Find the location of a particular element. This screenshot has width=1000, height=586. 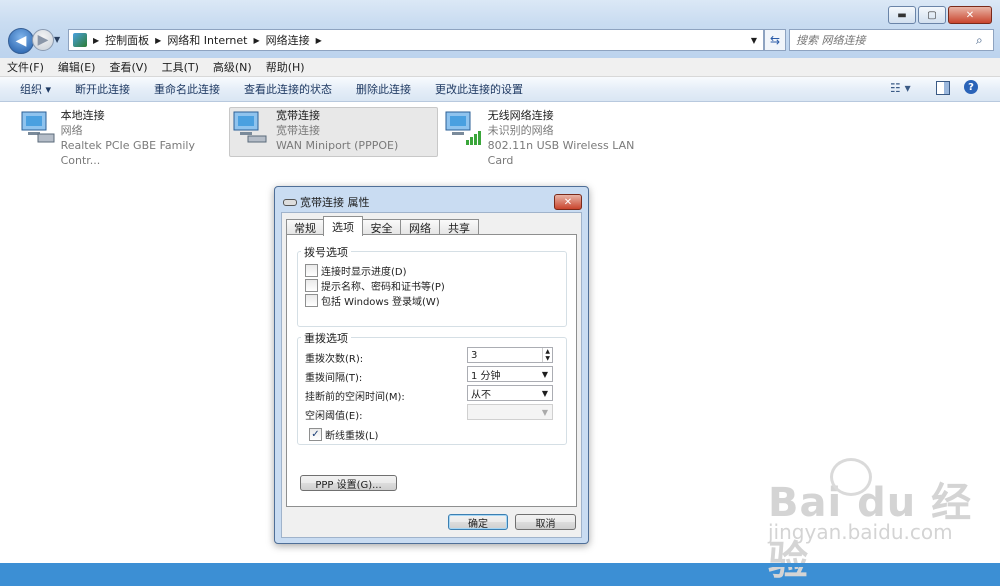

idle-hangup-value: 从不 is located at coordinates (481, 395).